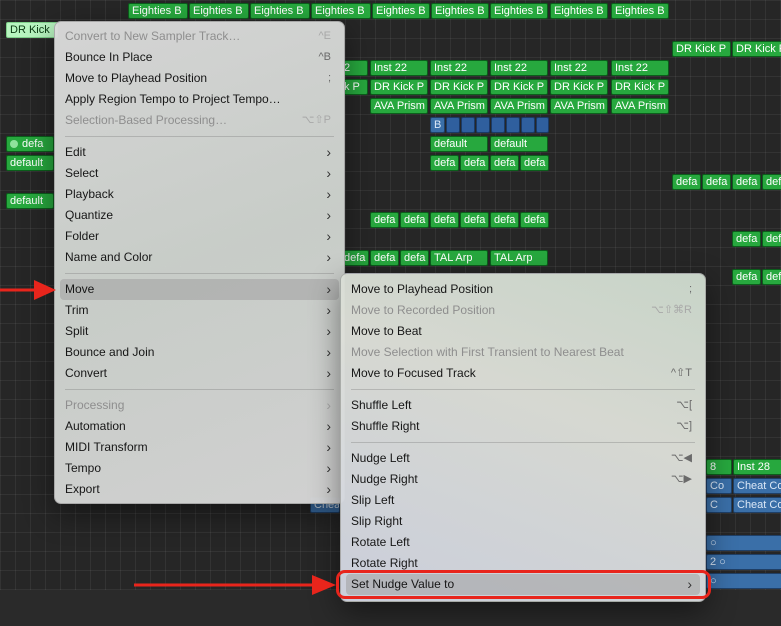 The width and height of the screenshot is (781, 626). What do you see at coordinates (523, 500) in the screenshot?
I see `submenu-item-slip-left: Slip Left` at bounding box center [523, 500].